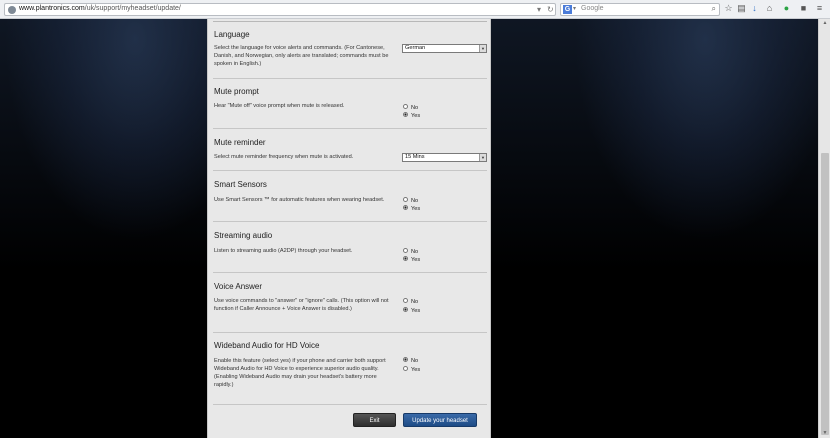 The height and width of the screenshot is (438, 830). What do you see at coordinates (825, 294) in the screenshot?
I see `scrollbar-thumb` at bounding box center [825, 294].